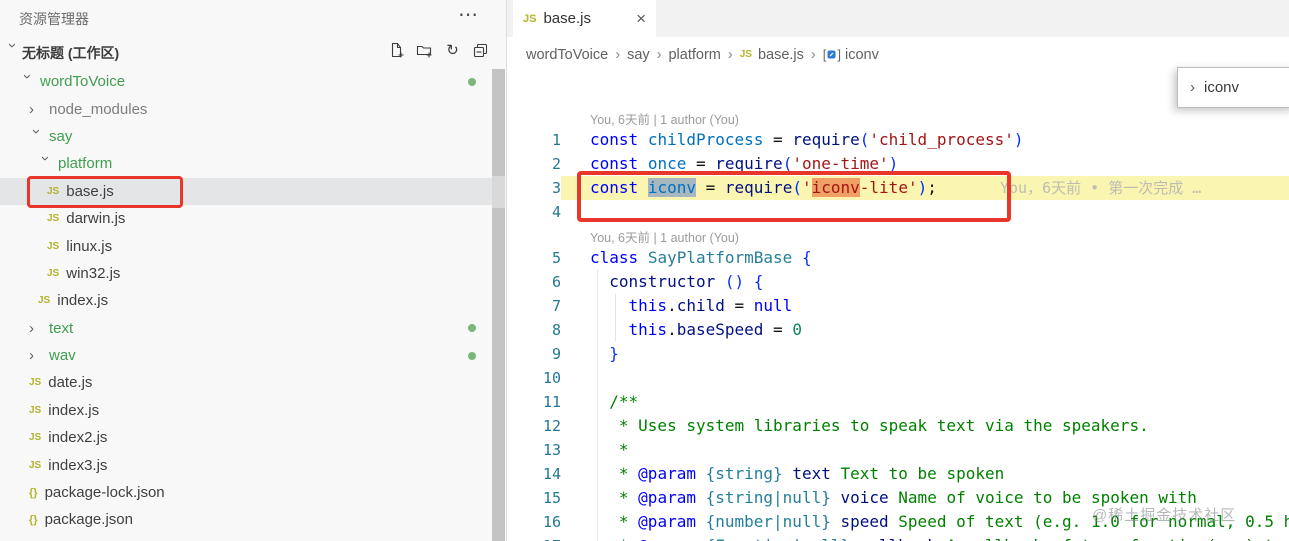 The height and width of the screenshot is (541, 1289). What do you see at coordinates (898, 354) in the screenshot?
I see `code-line-9: 9 }` at bounding box center [898, 354].